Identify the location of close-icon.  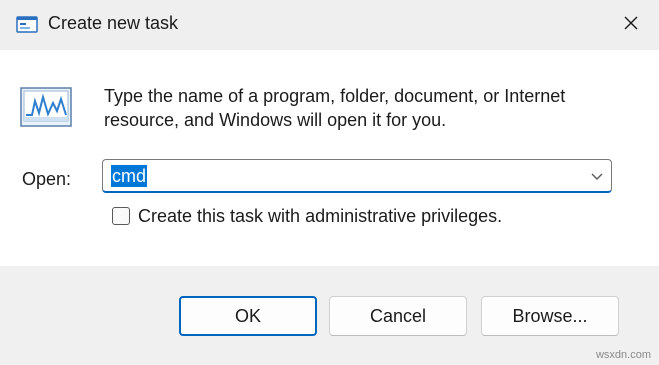
(631, 25).